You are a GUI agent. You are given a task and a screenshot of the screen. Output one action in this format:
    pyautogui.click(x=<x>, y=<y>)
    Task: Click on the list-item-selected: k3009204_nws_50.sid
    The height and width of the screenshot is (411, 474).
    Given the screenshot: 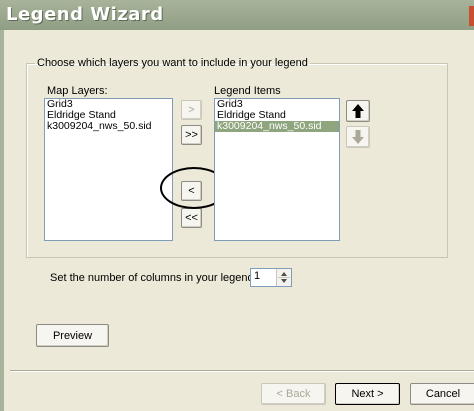 What is the action you would take?
    pyautogui.click(x=277, y=126)
    